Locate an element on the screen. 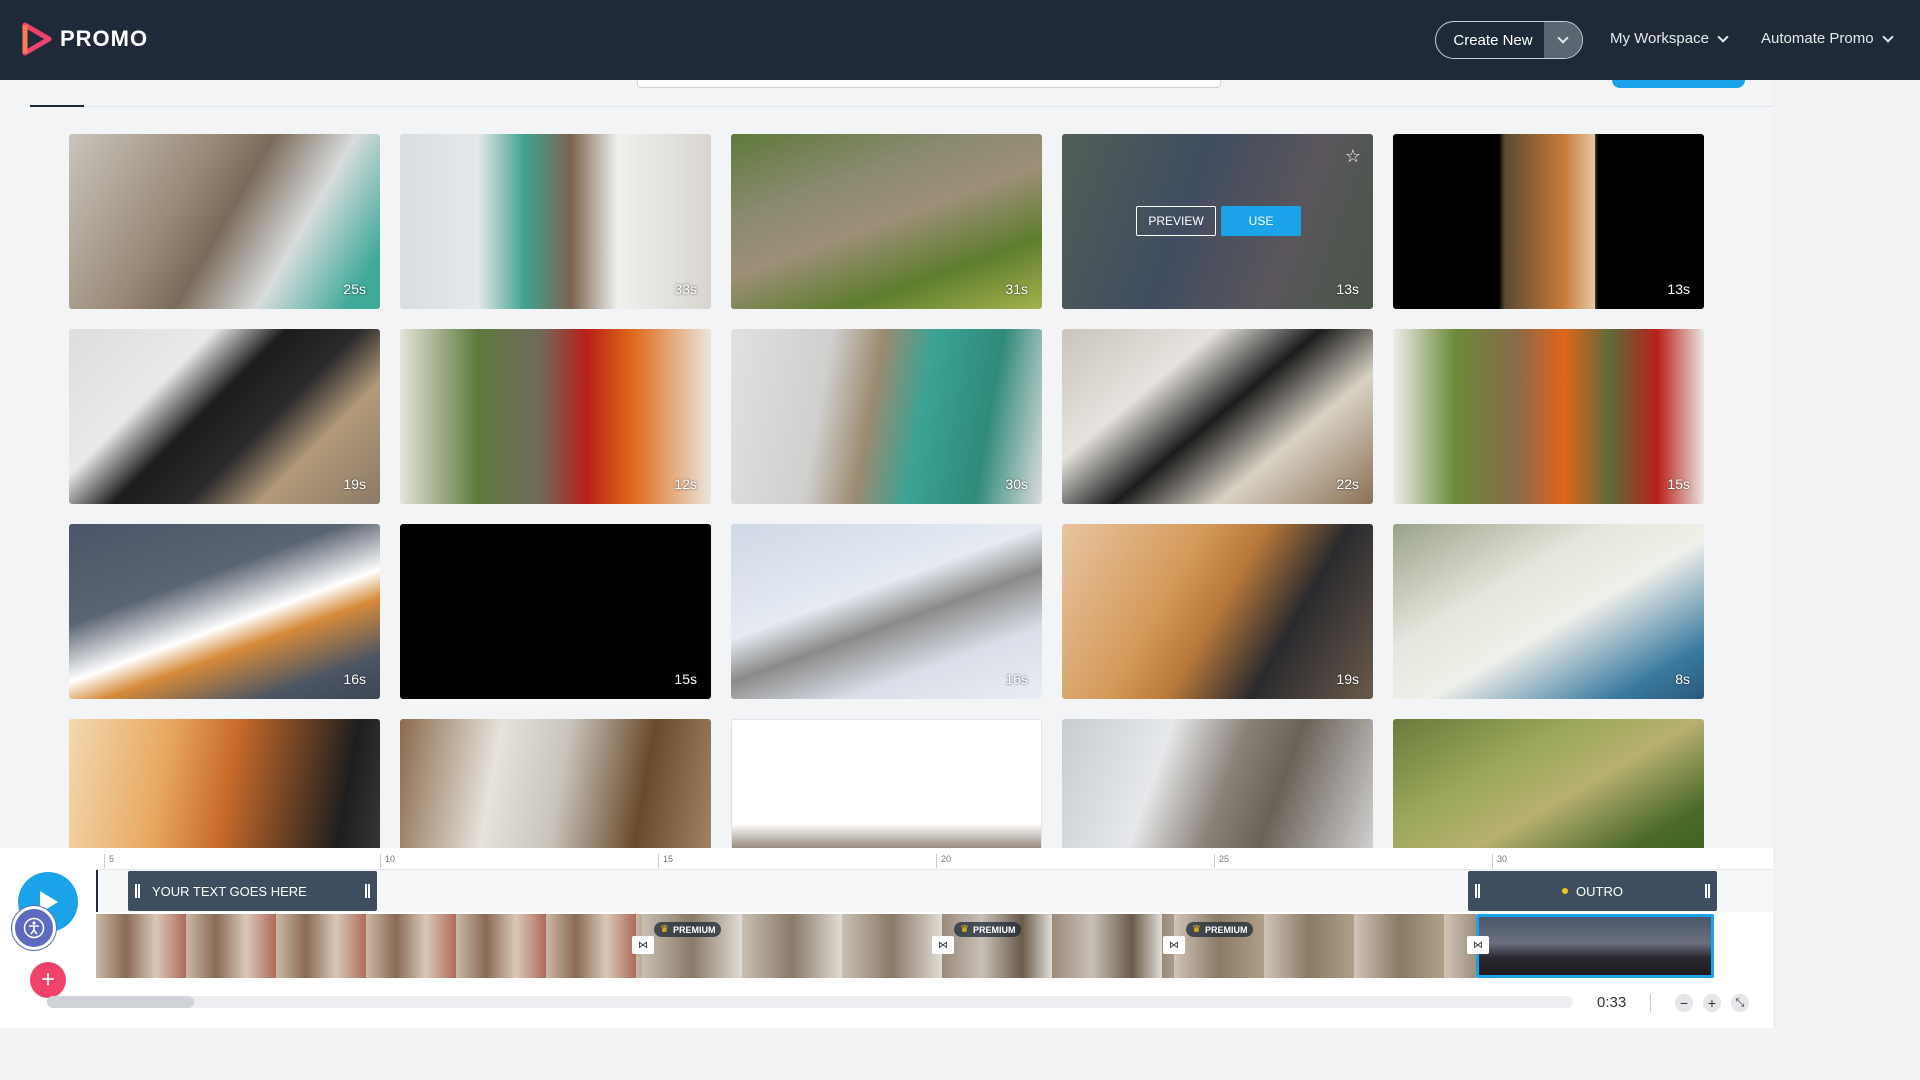  ruler-tick: 30 is located at coordinates (1499, 861).